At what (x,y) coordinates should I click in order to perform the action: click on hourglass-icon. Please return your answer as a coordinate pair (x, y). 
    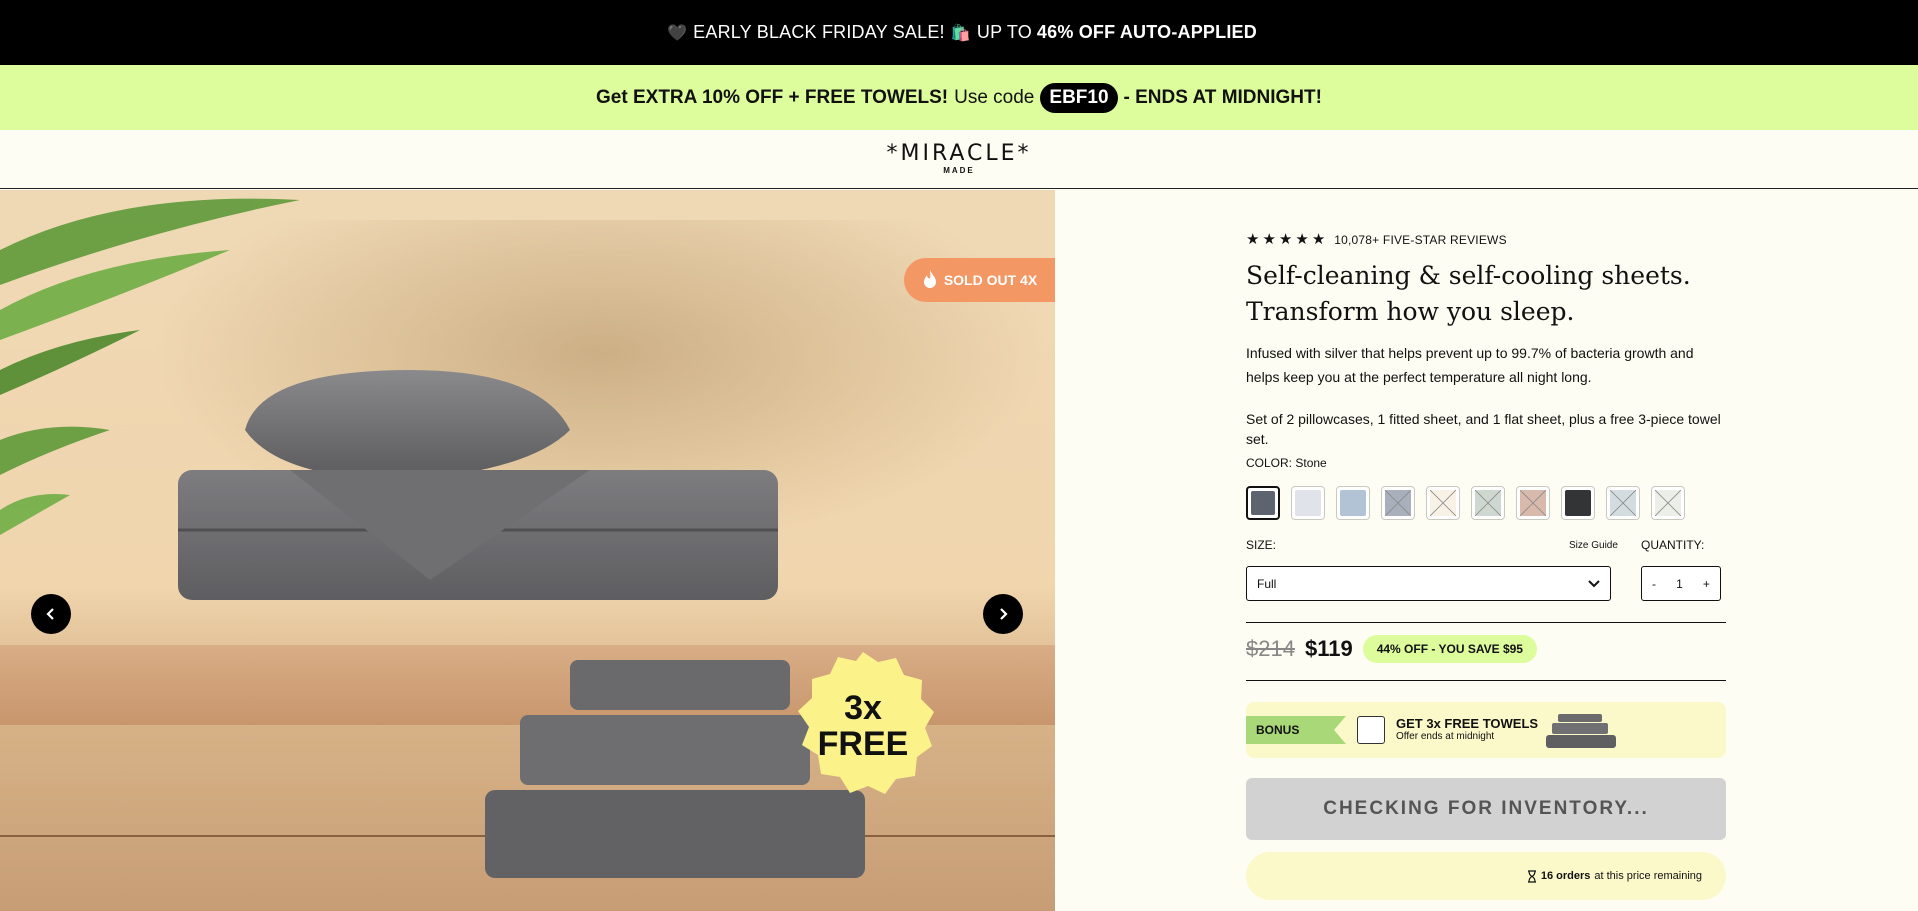
    Looking at the image, I should click on (1531, 876).